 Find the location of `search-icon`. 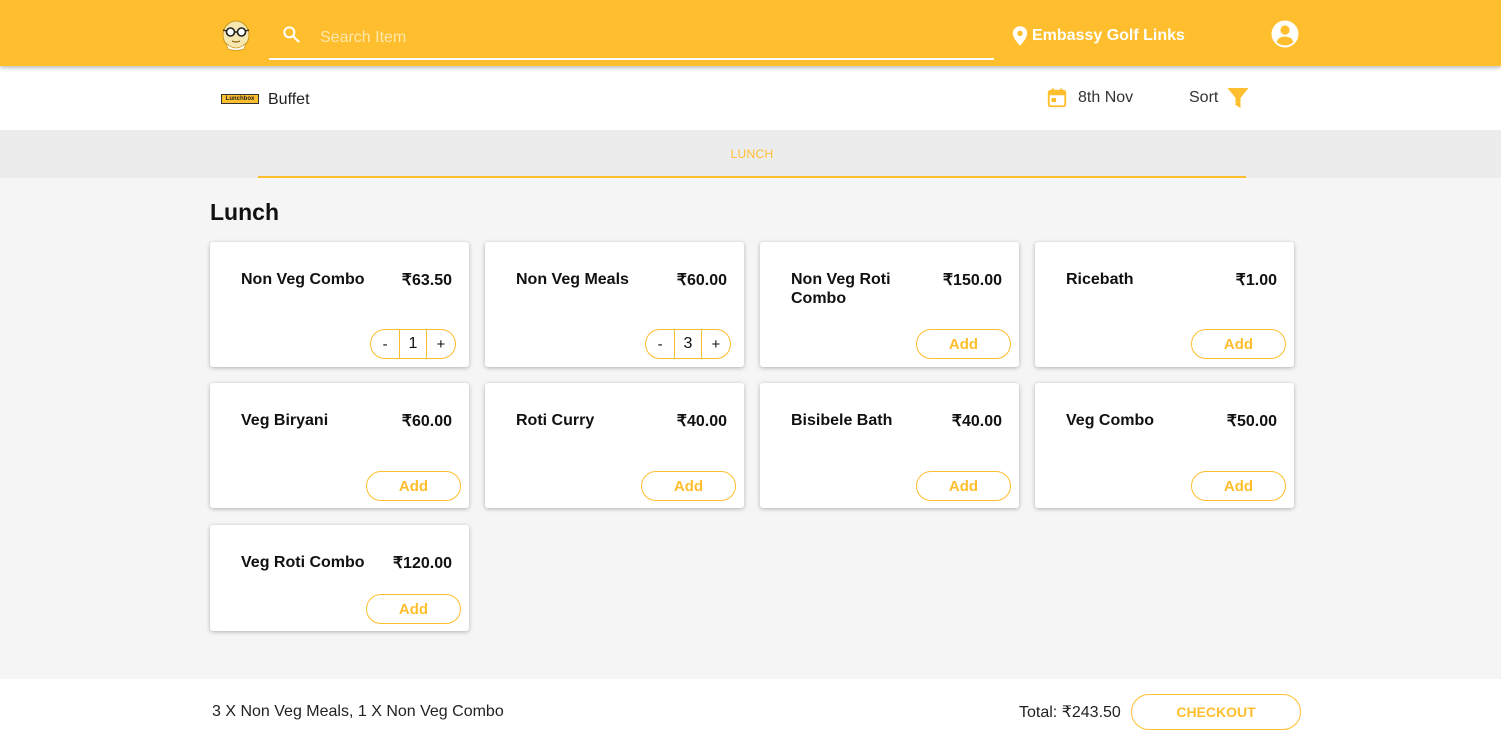

search-icon is located at coordinates (291, 34).